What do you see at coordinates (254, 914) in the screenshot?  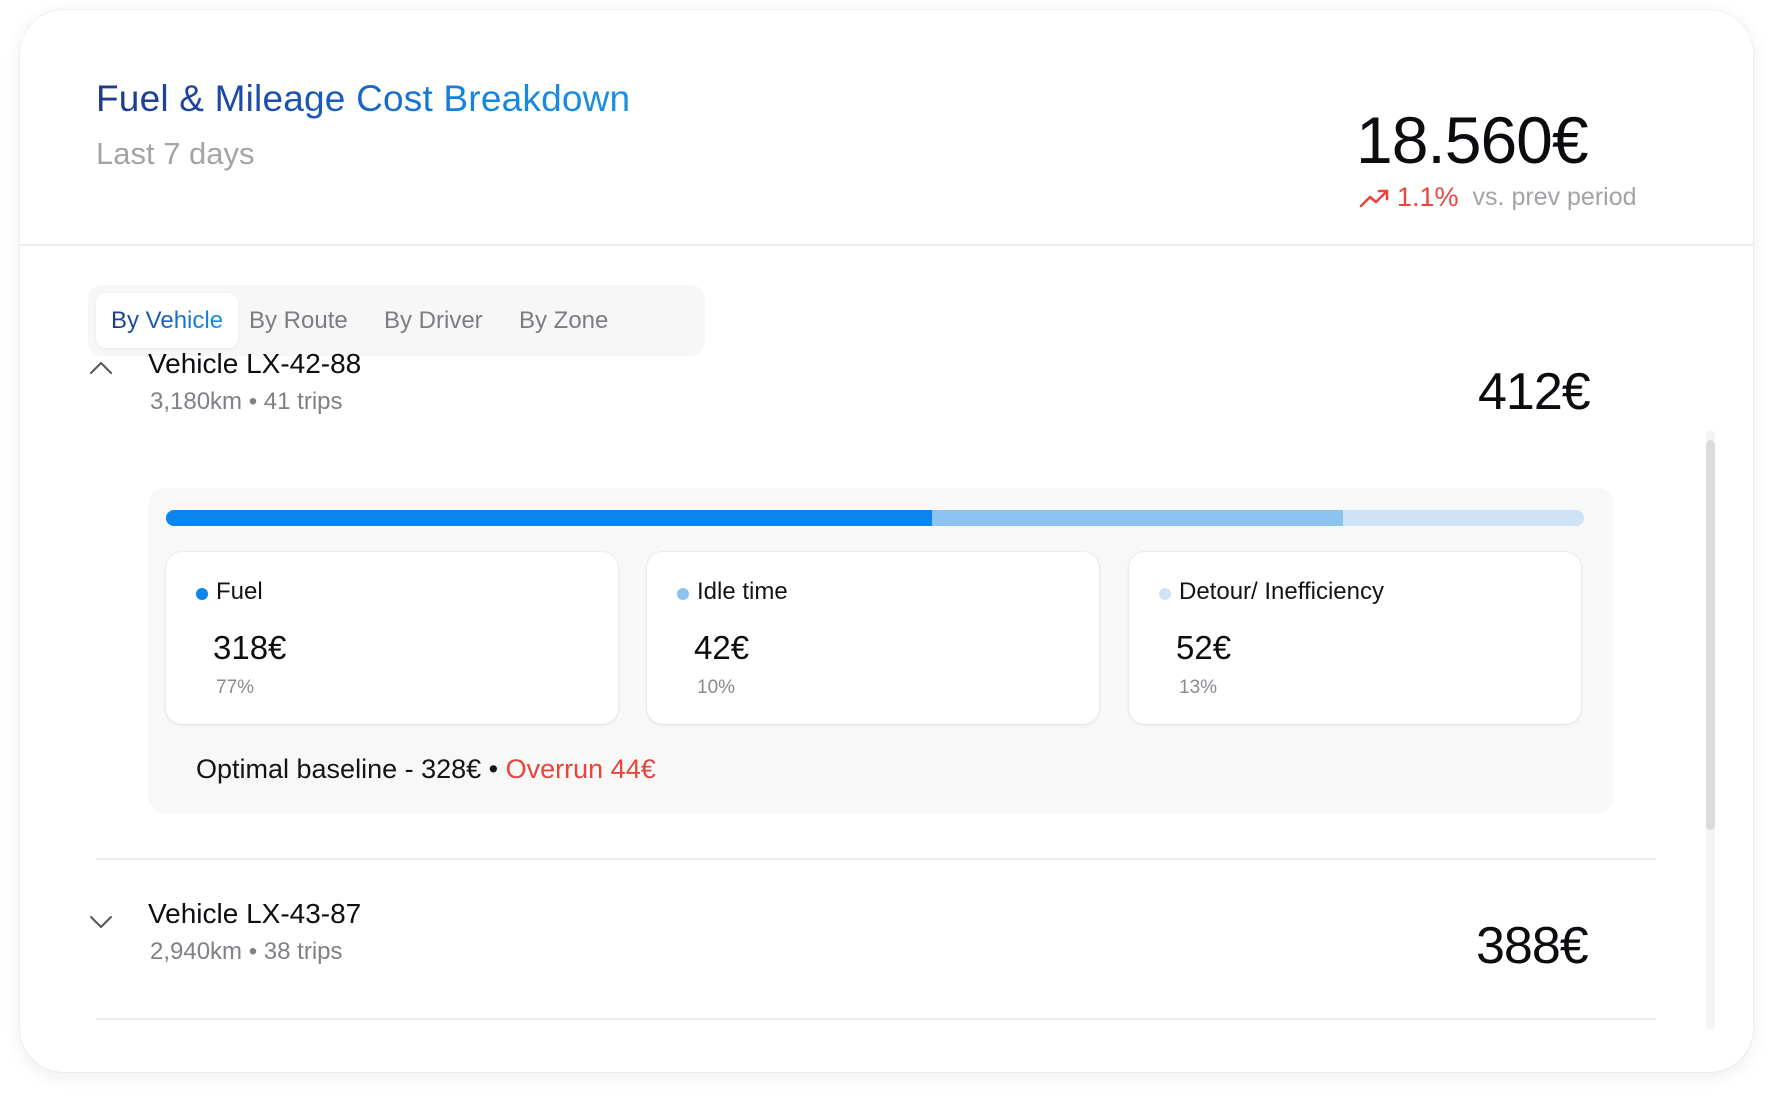 I see `vehicle-name: Vehicle LX-43-87` at bounding box center [254, 914].